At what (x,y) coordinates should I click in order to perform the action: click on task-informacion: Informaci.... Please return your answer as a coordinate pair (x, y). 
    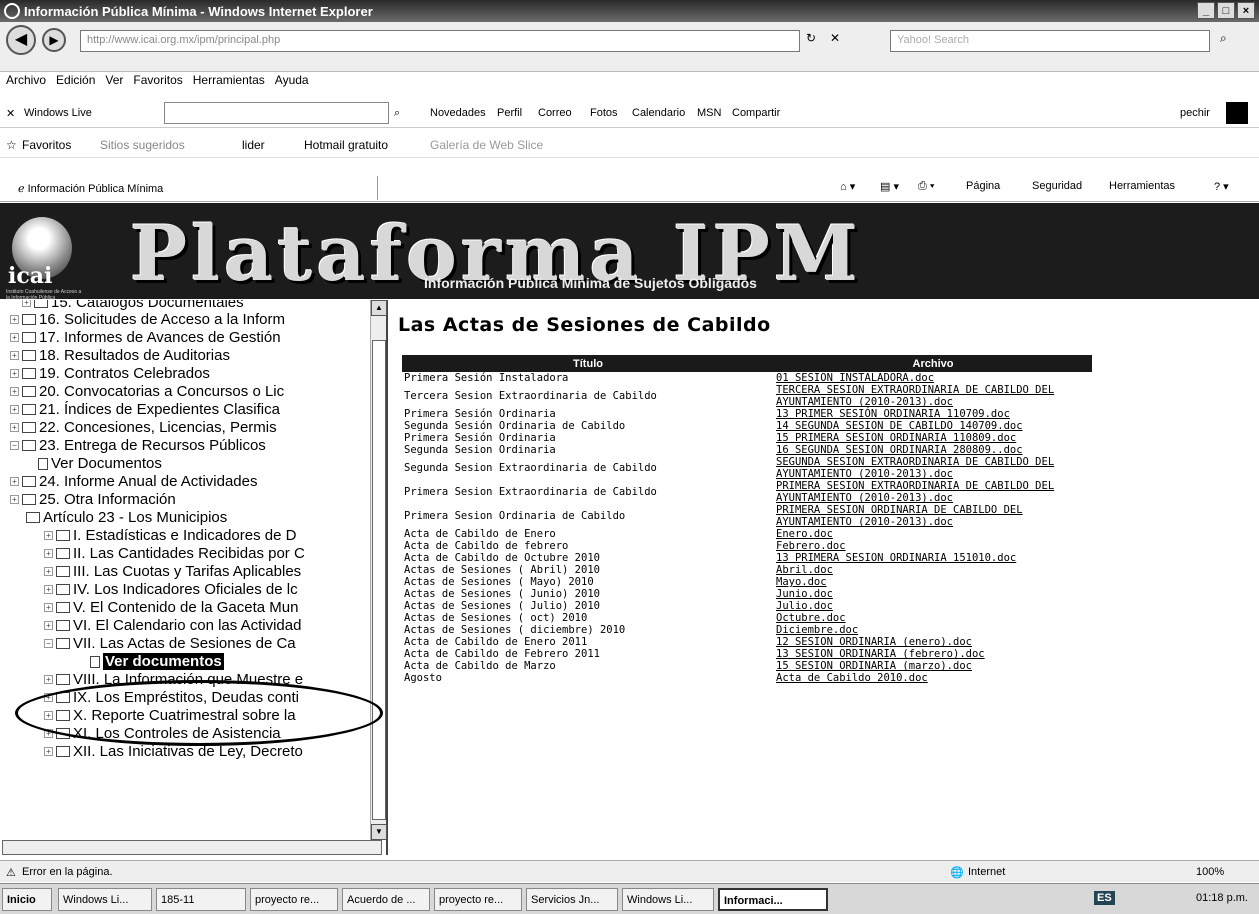
    Looking at the image, I should click on (773, 899).